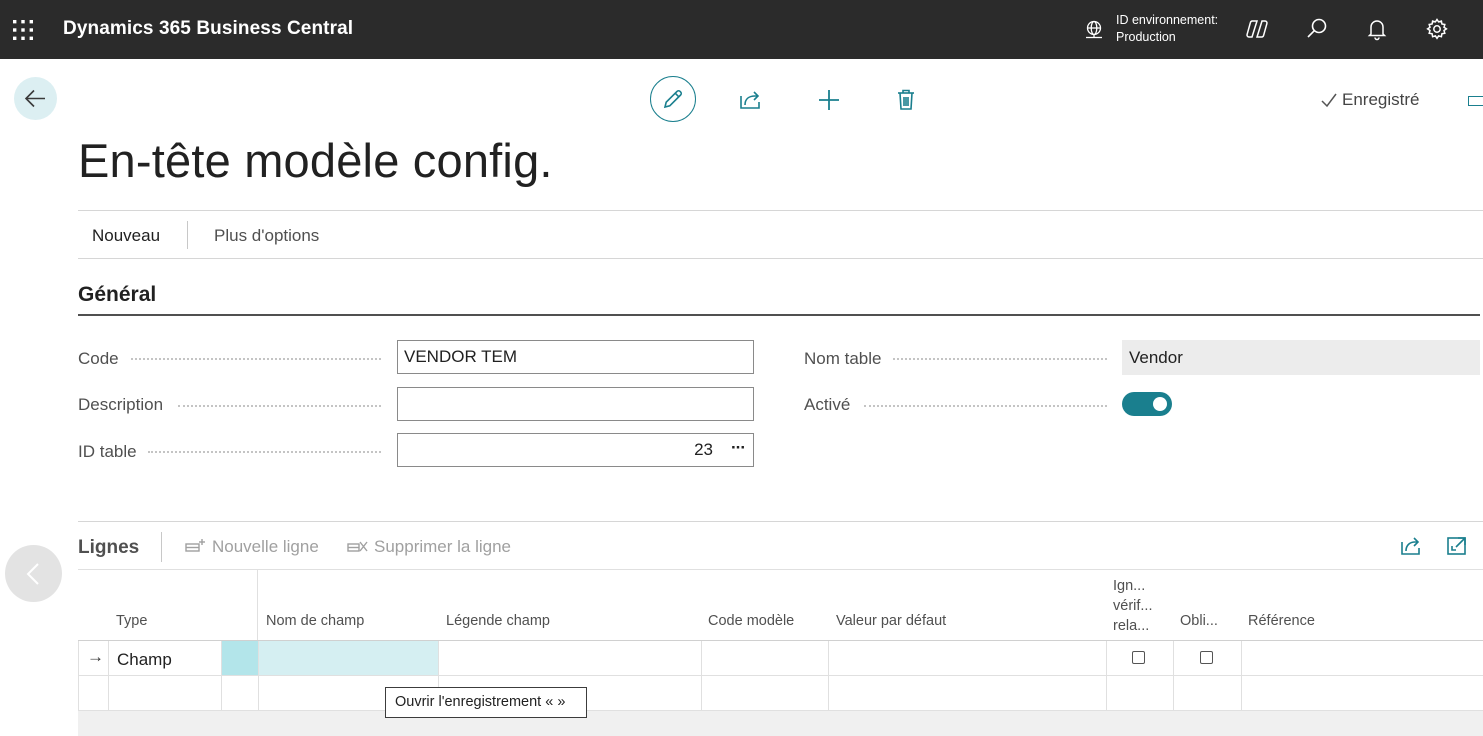 This screenshot has height=736, width=1483. Describe the element at coordinates (1167, 20) in the screenshot. I see `environment-label: ID environnement:` at that location.